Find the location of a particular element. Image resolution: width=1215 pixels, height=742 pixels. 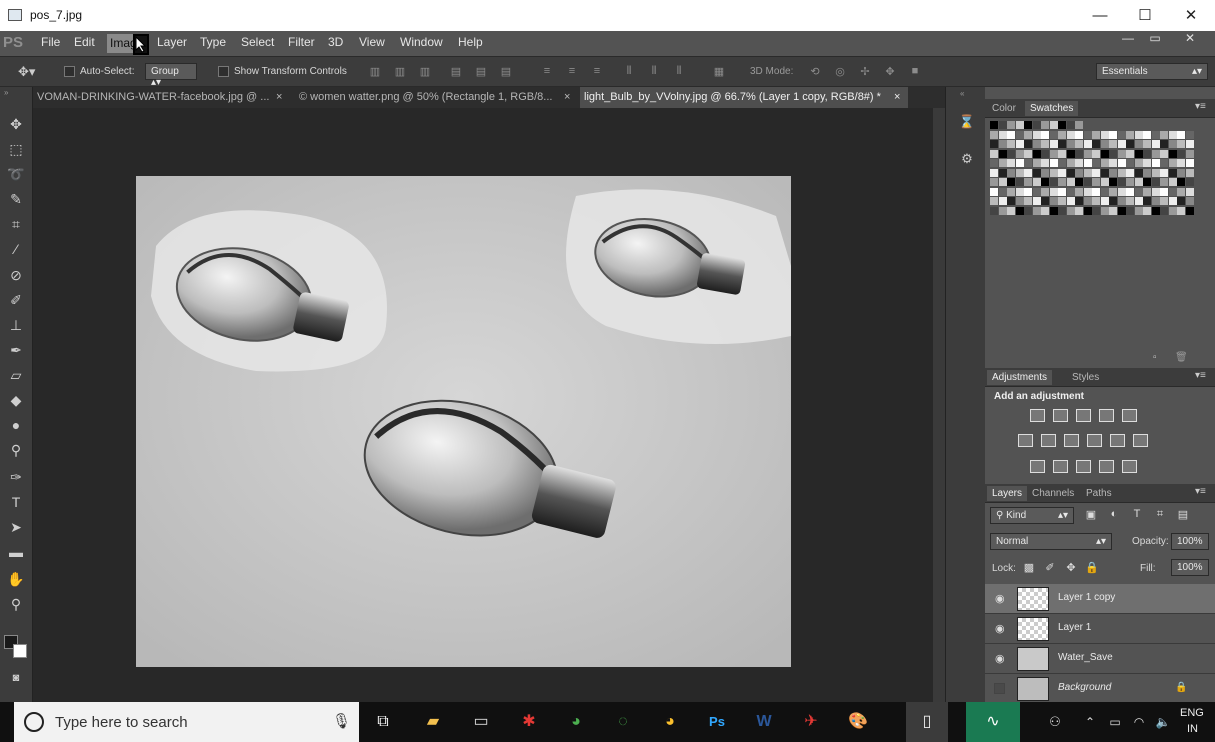

close-button: ✕ is located at coordinates (1191, 15).